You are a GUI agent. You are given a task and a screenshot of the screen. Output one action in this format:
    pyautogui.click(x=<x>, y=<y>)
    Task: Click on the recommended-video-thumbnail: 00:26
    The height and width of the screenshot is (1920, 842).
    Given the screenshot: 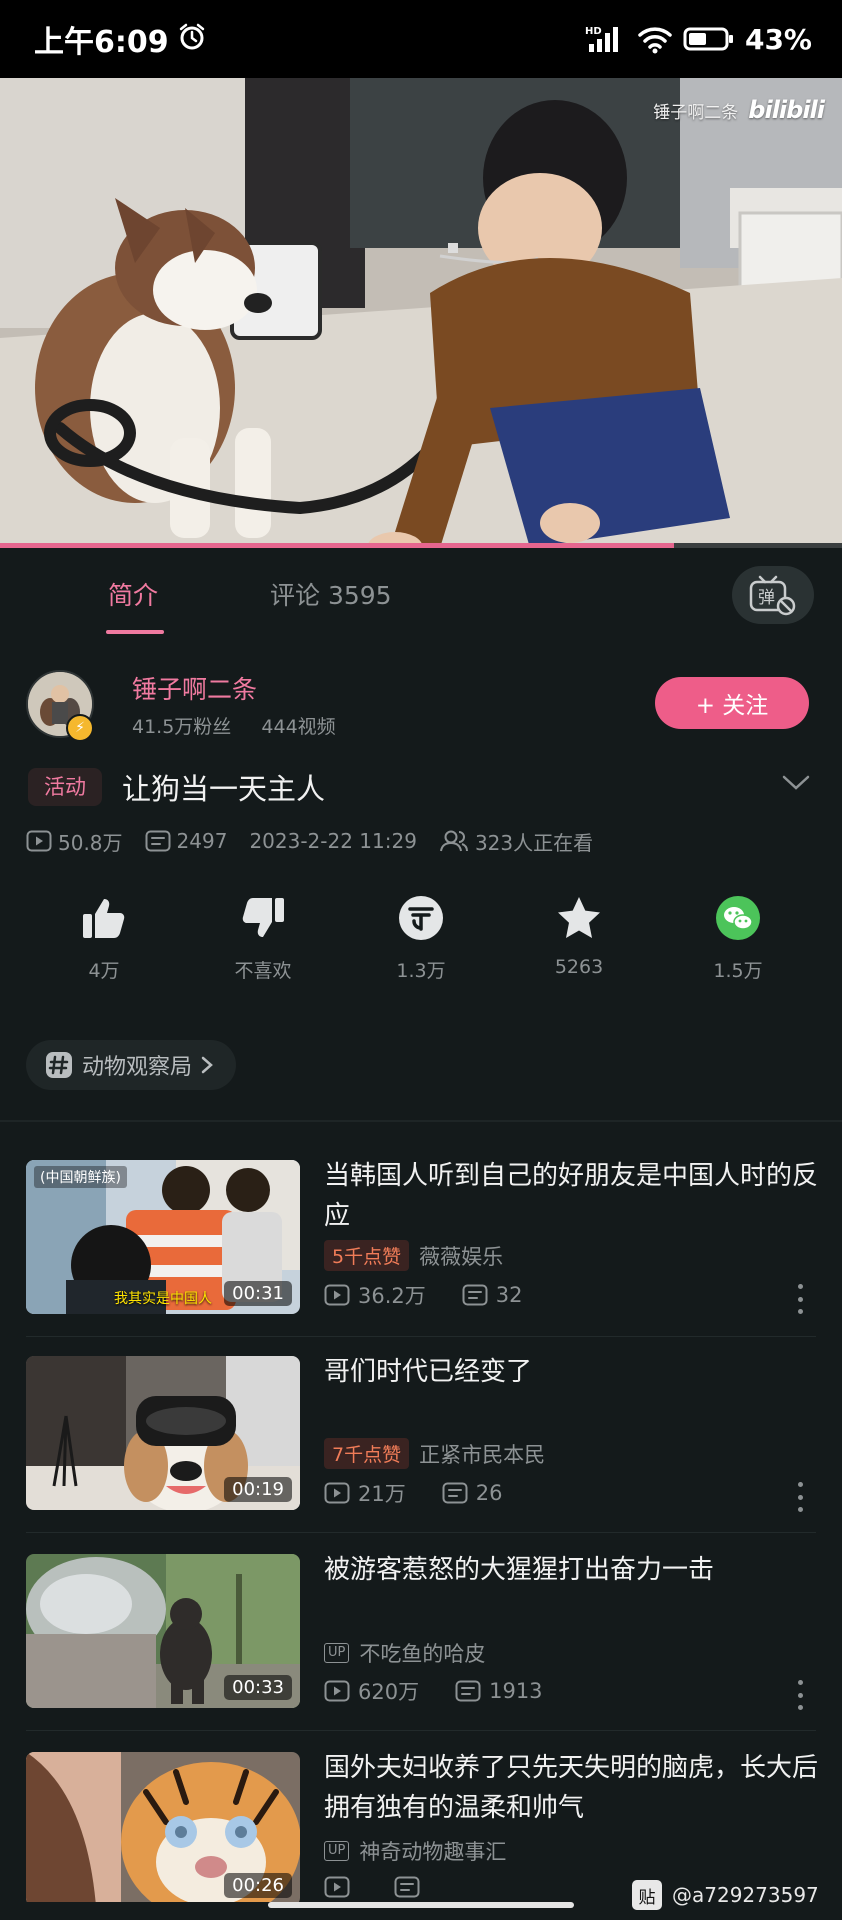 What is the action you would take?
    pyautogui.click(x=163, y=1827)
    